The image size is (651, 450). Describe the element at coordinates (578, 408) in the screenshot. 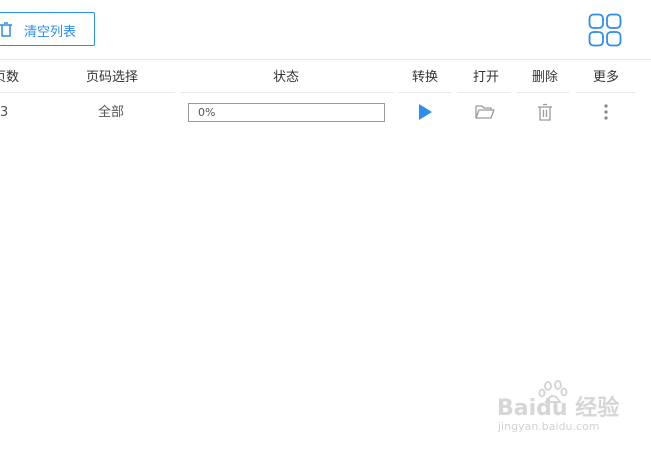

I see `watermark-brand-suffix: du 经验` at that location.